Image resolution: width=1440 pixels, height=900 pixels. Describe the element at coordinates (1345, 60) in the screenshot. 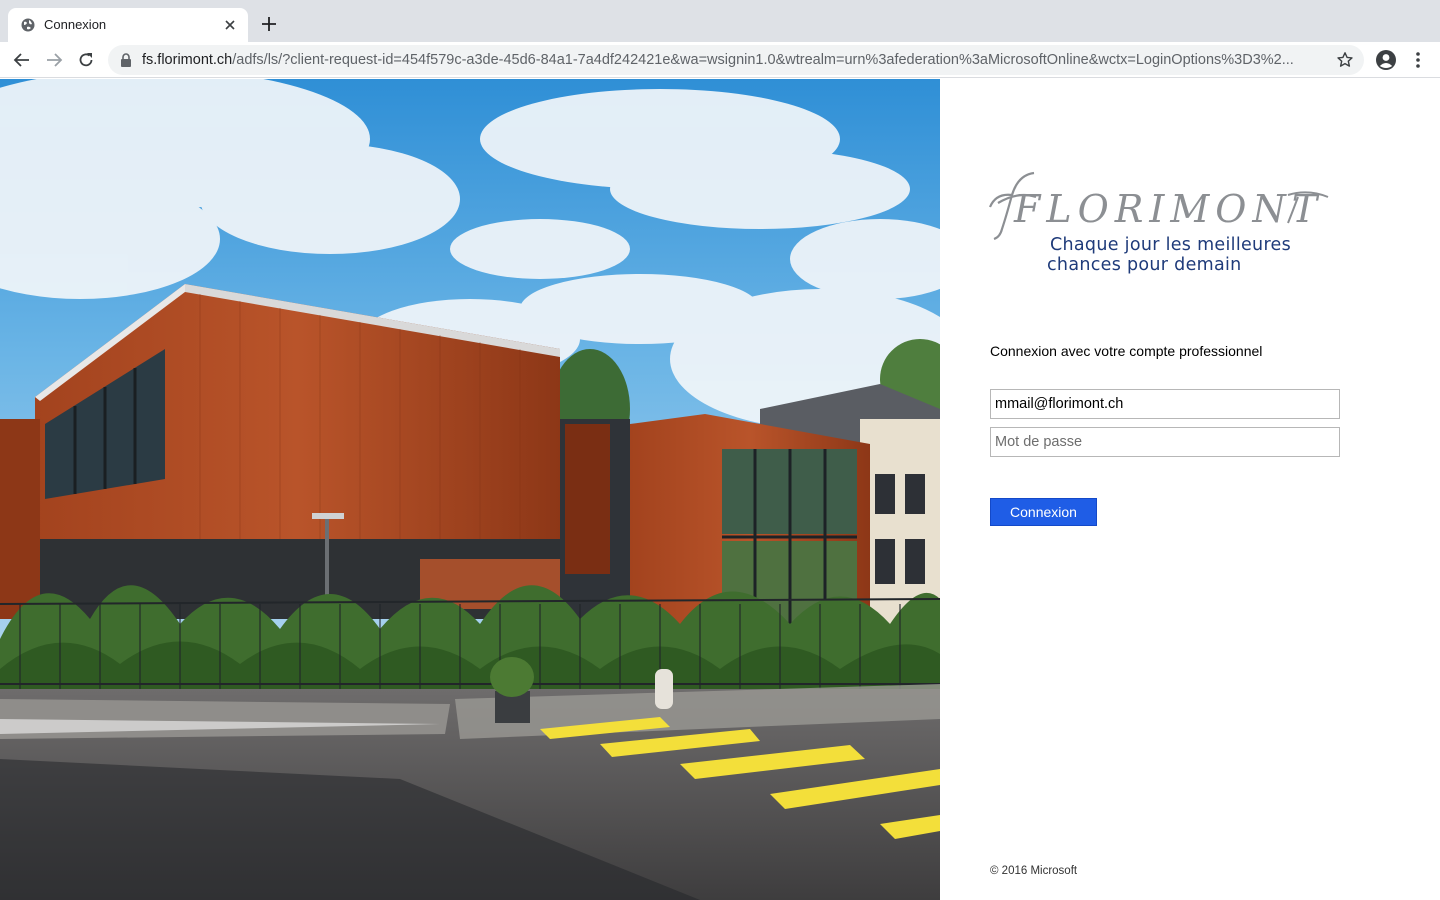

I see `bookmark-star-icon` at that location.